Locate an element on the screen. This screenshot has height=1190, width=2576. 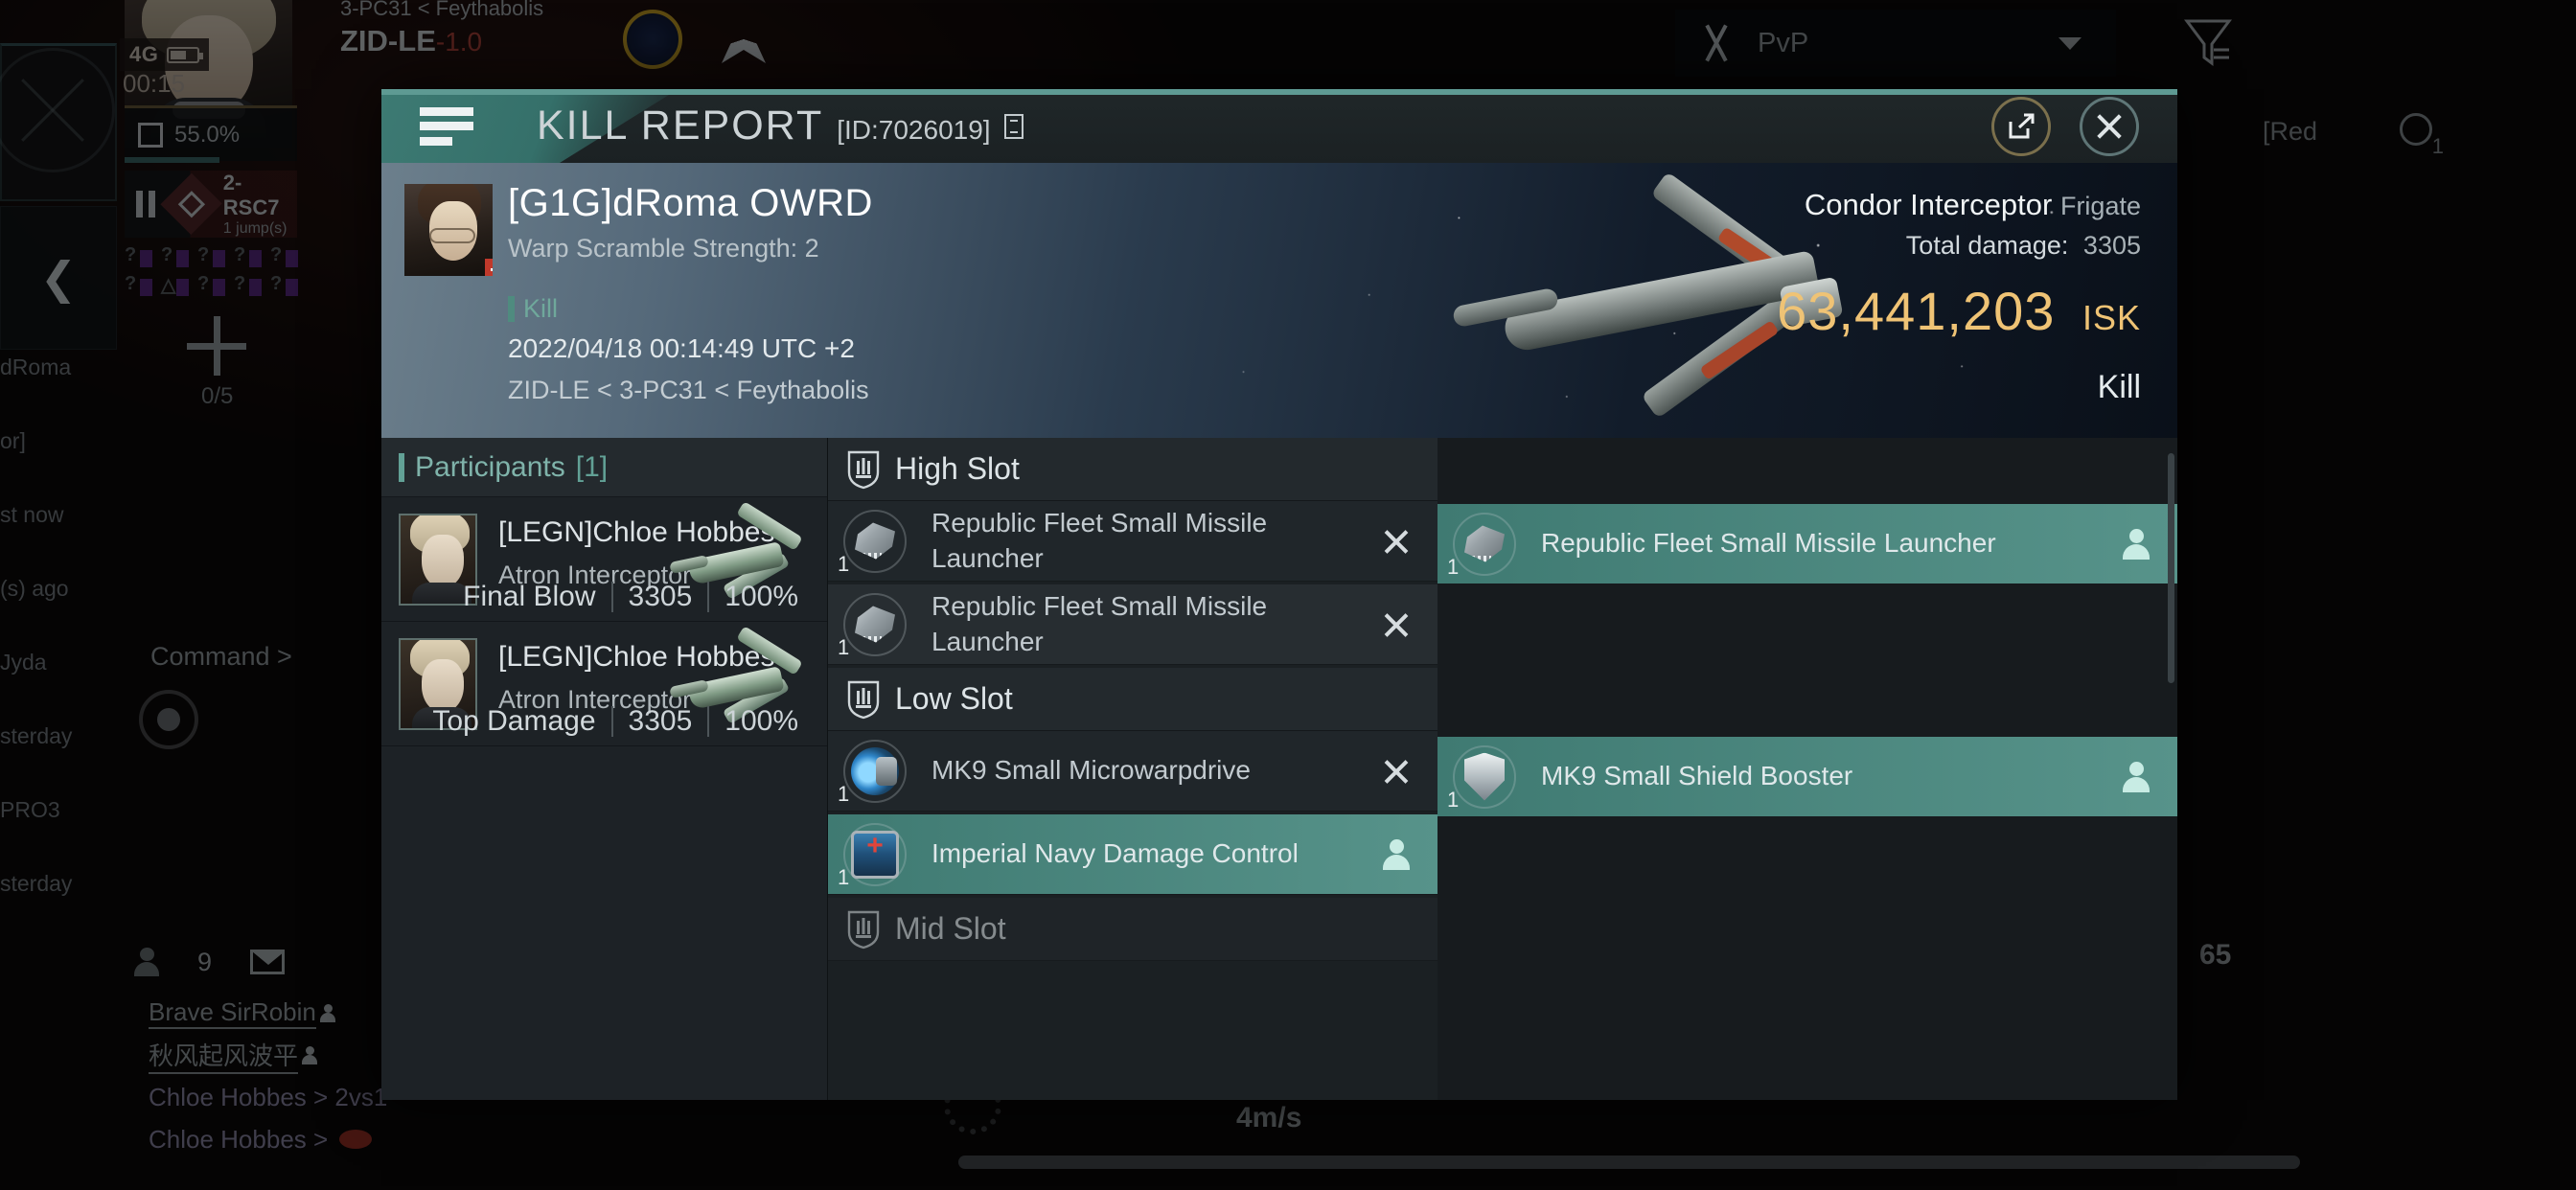
kill-tag-label: Kill is located at coordinates (541, 309).